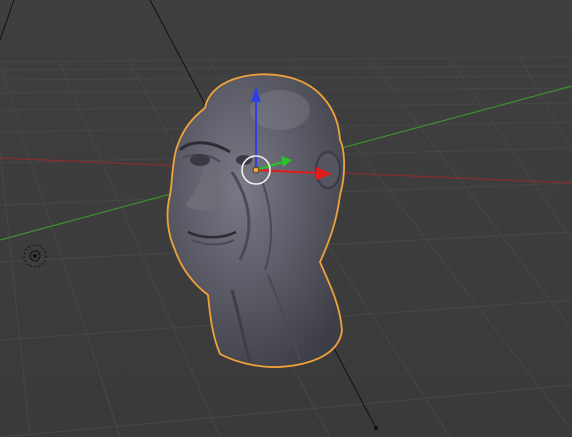 The image size is (572, 437). I want to click on relationship-endpoint, so click(376, 428).